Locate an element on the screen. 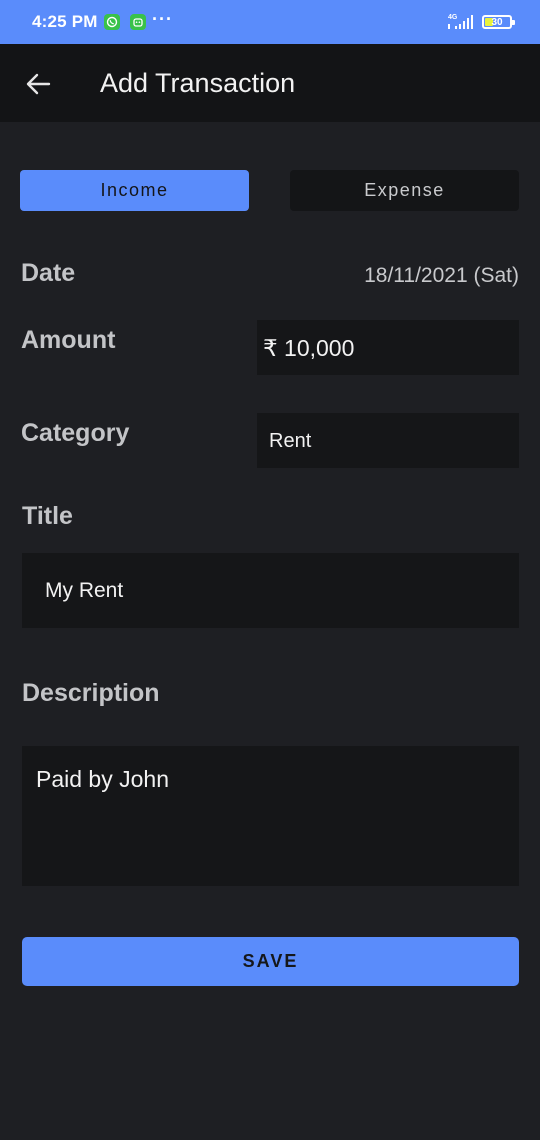 The height and width of the screenshot is (1140, 540). save-button: SAVE is located at coordinates (270, 961).